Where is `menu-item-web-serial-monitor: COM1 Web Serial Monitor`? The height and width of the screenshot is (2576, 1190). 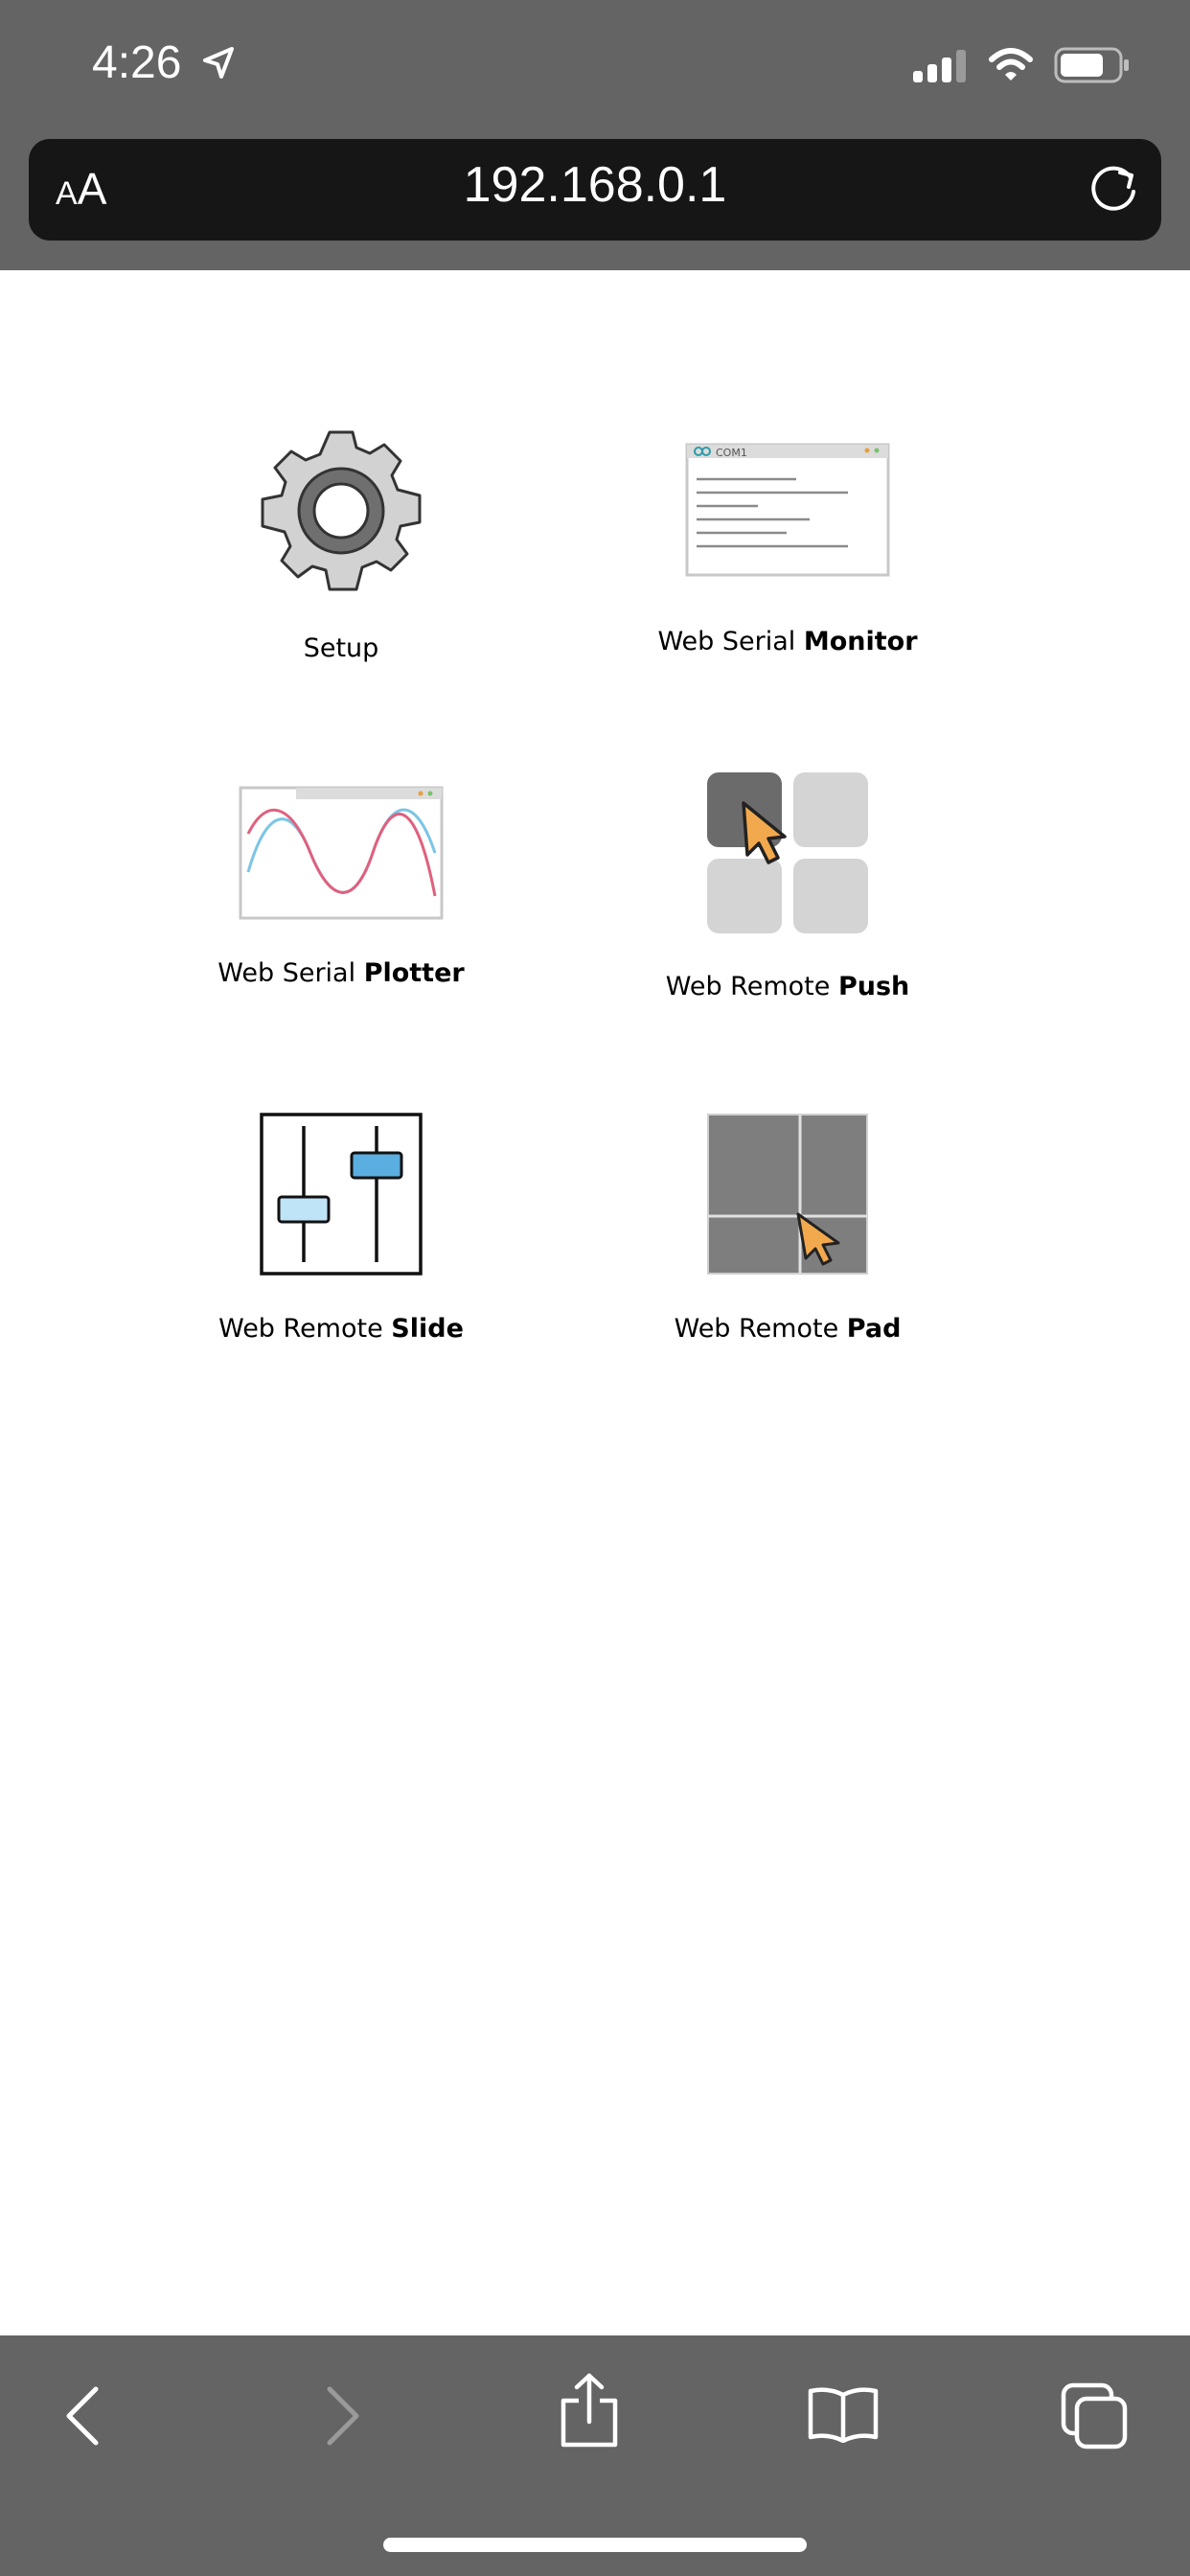 menu-item-web-serial-monitor: COM1 Web Serial Monitor is located at coordinates (788, 549).